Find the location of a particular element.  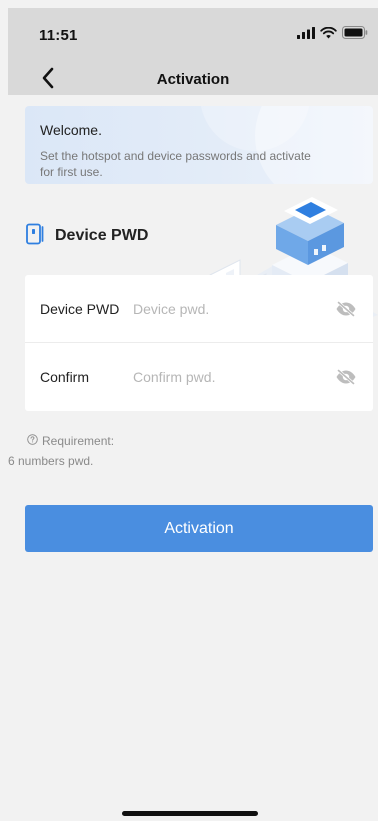

page-title: Activation is located at coordinates (193, 79).